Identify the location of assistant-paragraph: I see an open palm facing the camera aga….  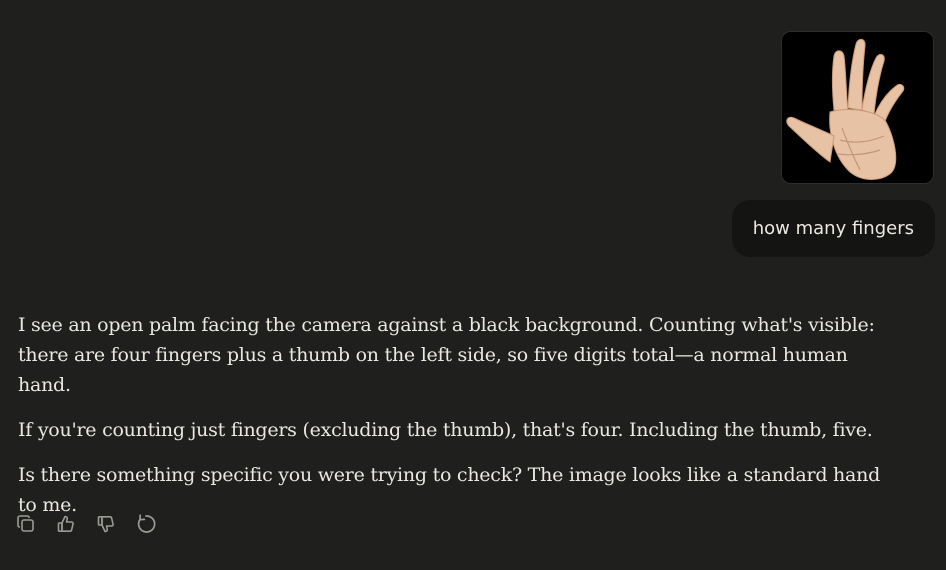
(446, 355).